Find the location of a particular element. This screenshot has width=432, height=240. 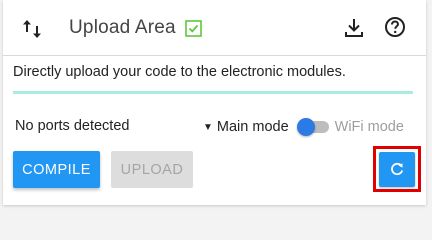

accent-divider is located at coordinates (213, 92).